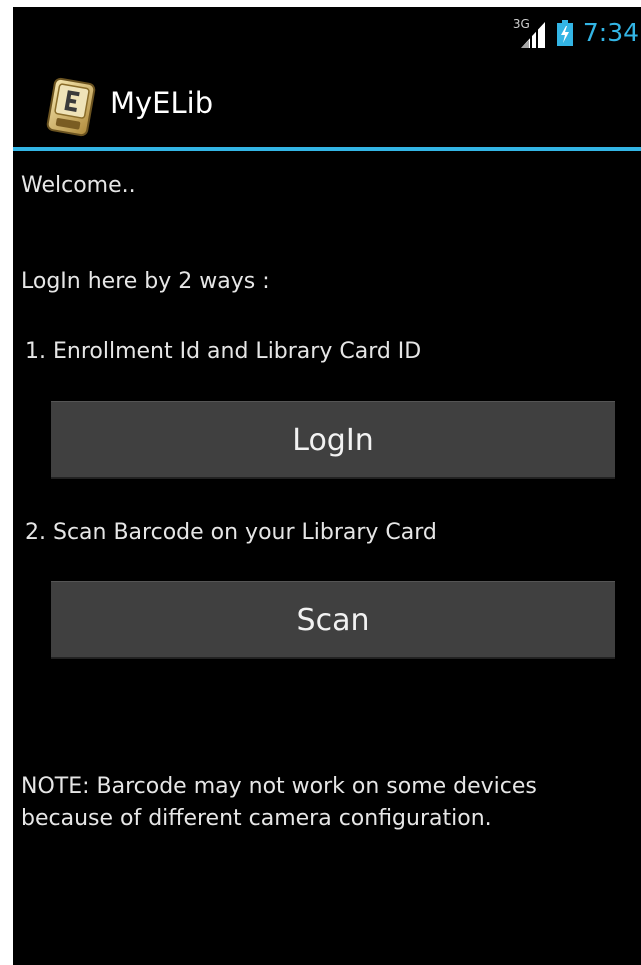 Image resolution: width=641 pixels, height=965 pixels. I want to click on status-icons: 3G 7:34, so click(577, 33).